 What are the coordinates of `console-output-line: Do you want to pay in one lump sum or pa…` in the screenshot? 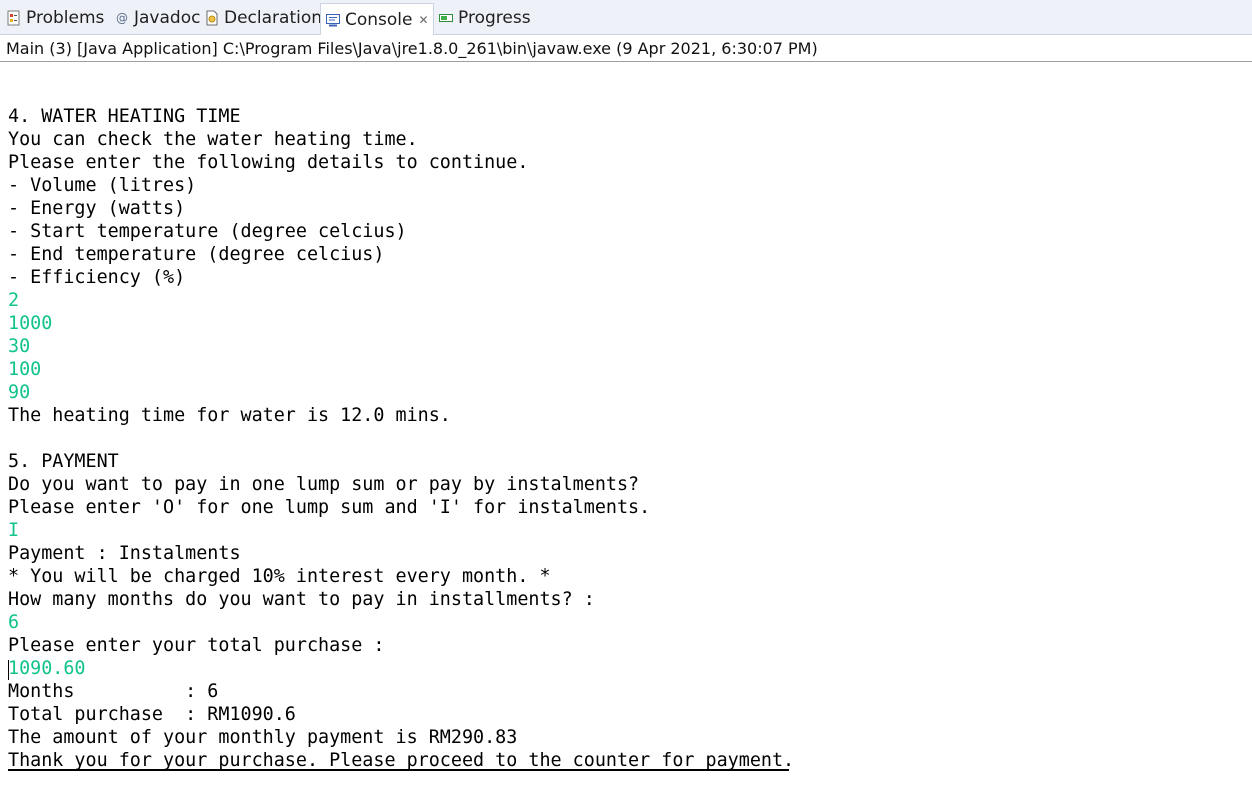 It's located at (324, 484).